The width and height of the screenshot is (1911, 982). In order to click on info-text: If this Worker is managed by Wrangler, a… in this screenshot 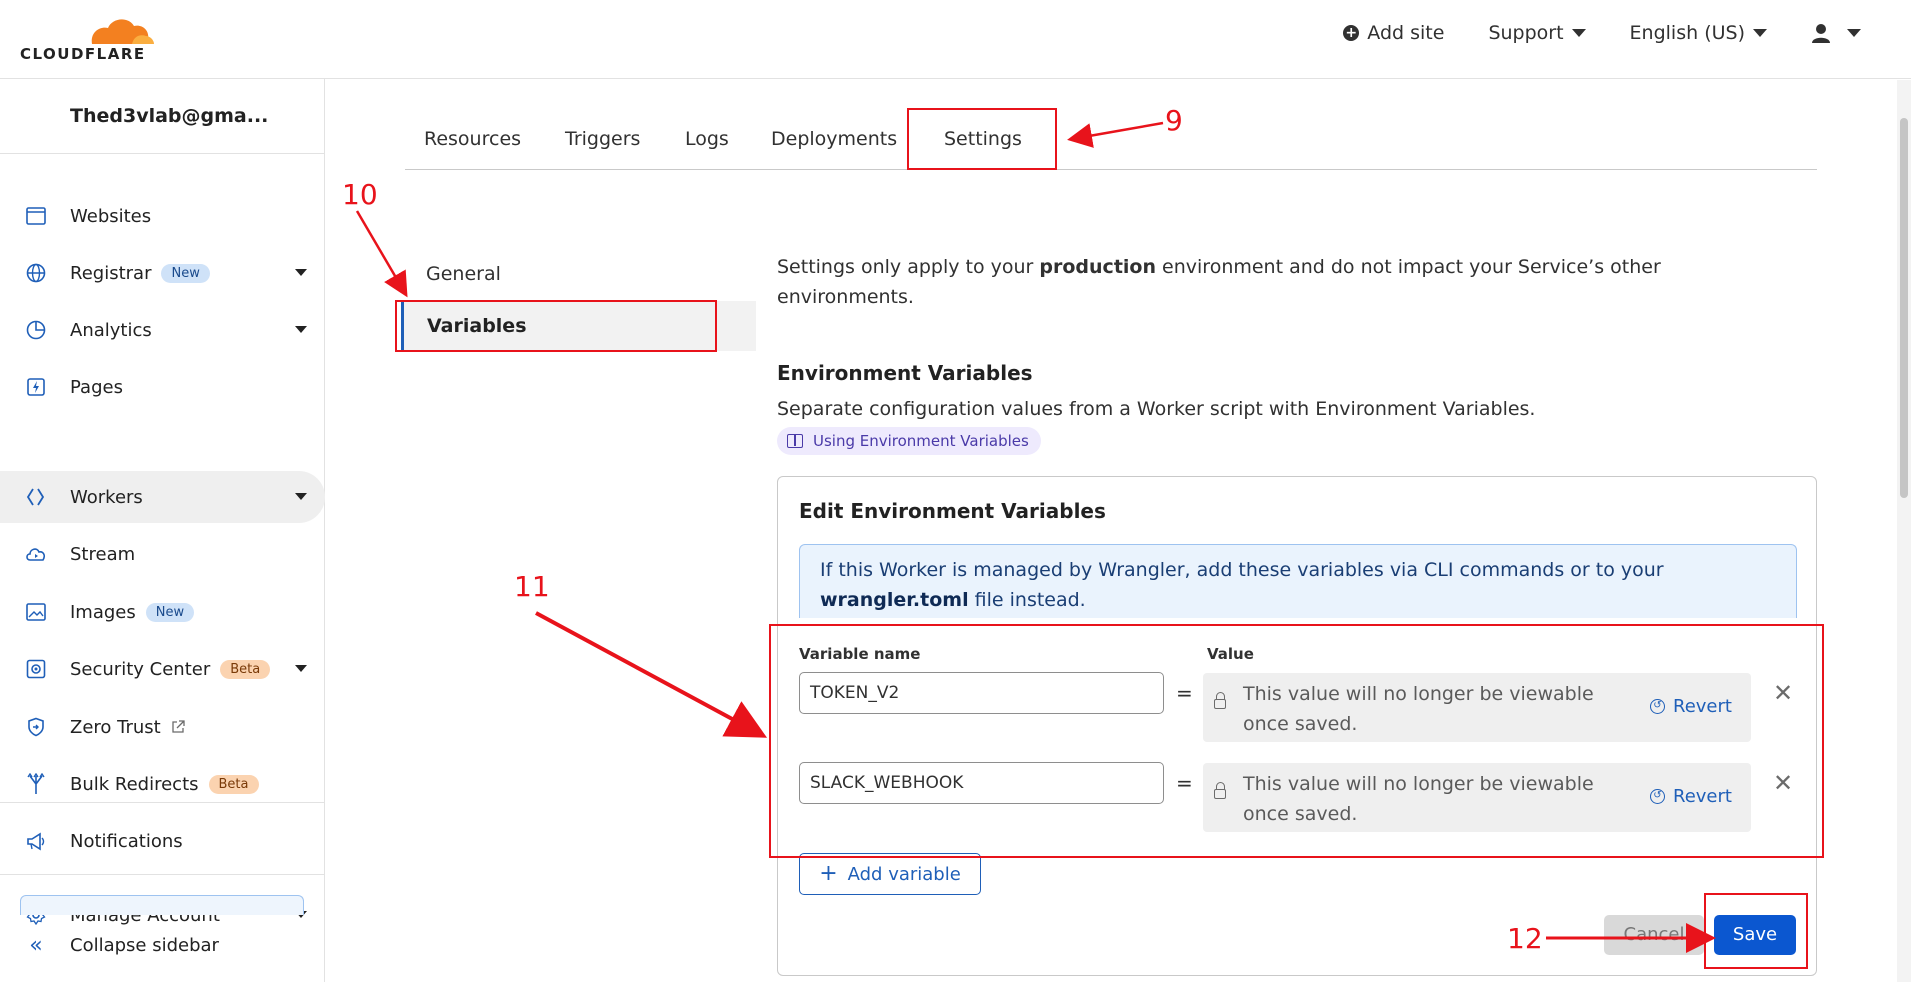, I will do `click(1242, 570)`.